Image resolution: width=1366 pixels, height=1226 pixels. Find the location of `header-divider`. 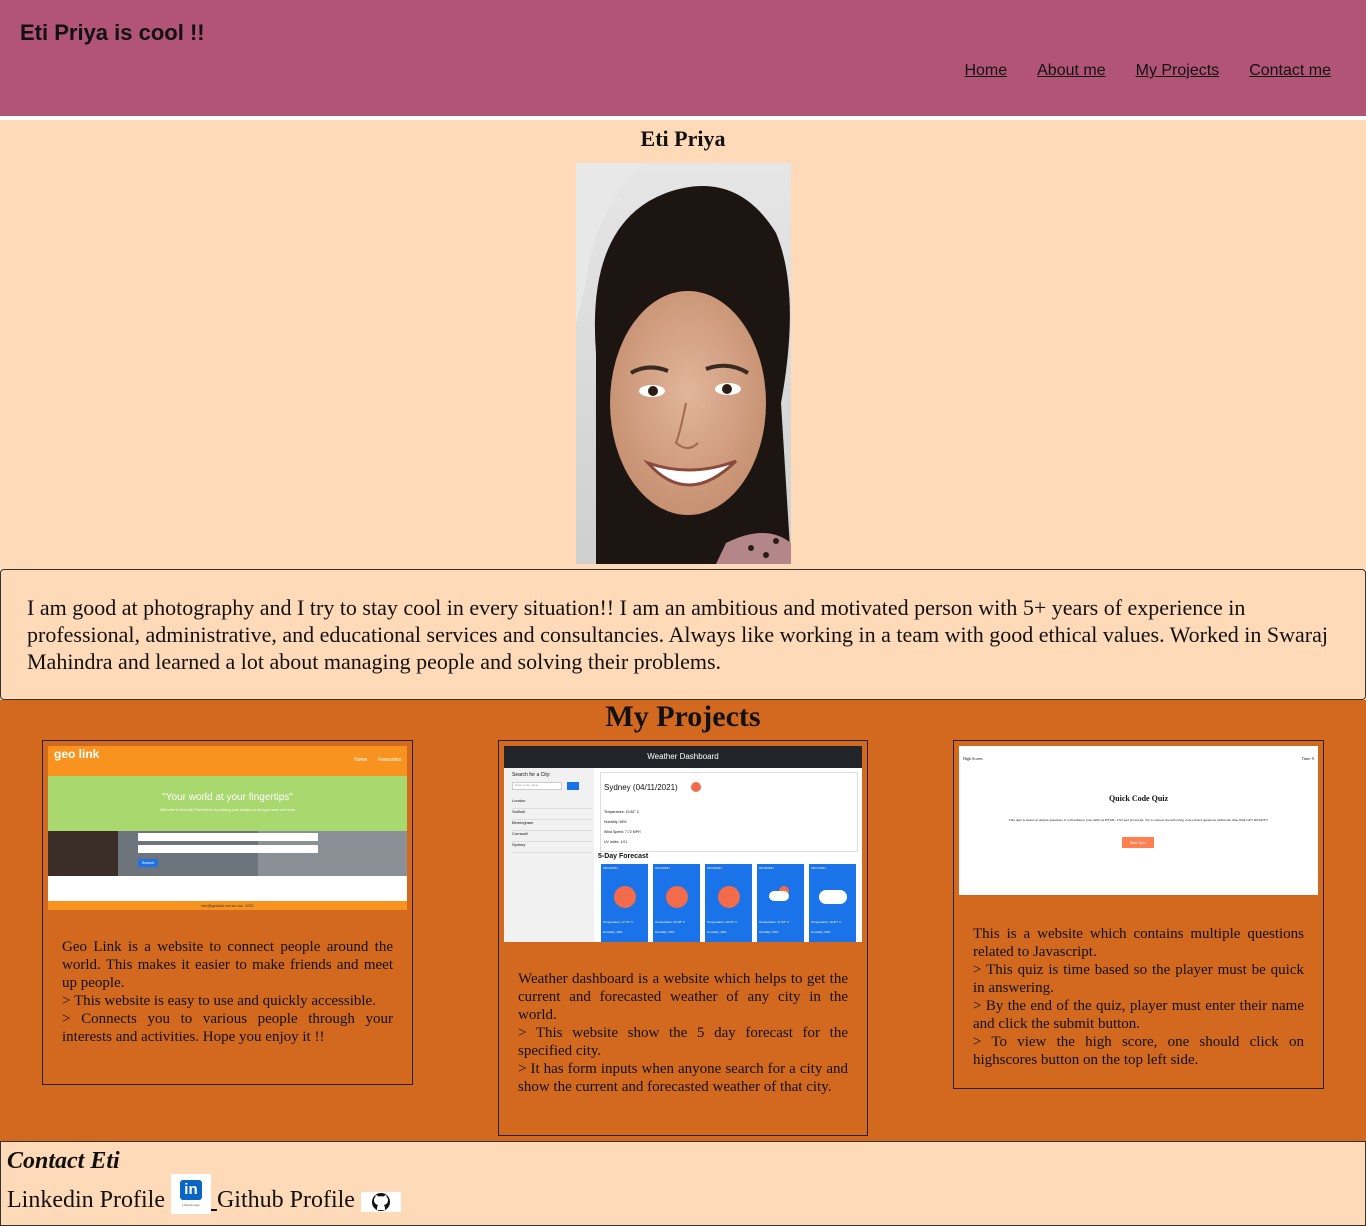

header-divider is located at coordinates (683, 118).